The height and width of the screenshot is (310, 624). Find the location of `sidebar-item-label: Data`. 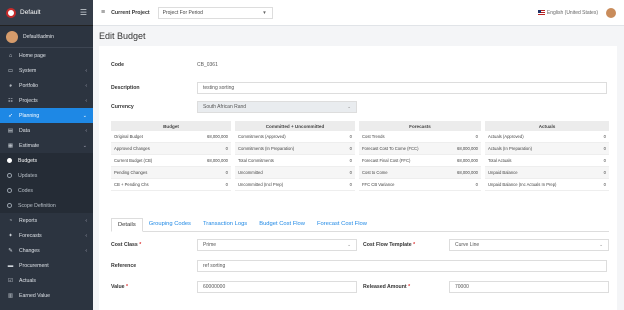

sidebar-item-label: Data is located at coordinates (24, 130).